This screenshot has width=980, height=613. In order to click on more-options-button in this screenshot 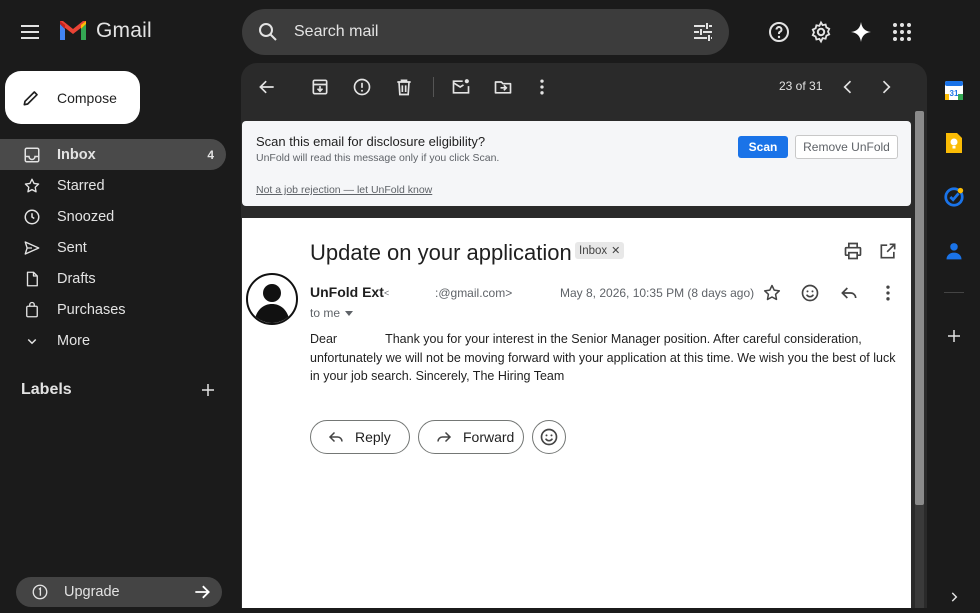, I will do `click(542, 87)`.